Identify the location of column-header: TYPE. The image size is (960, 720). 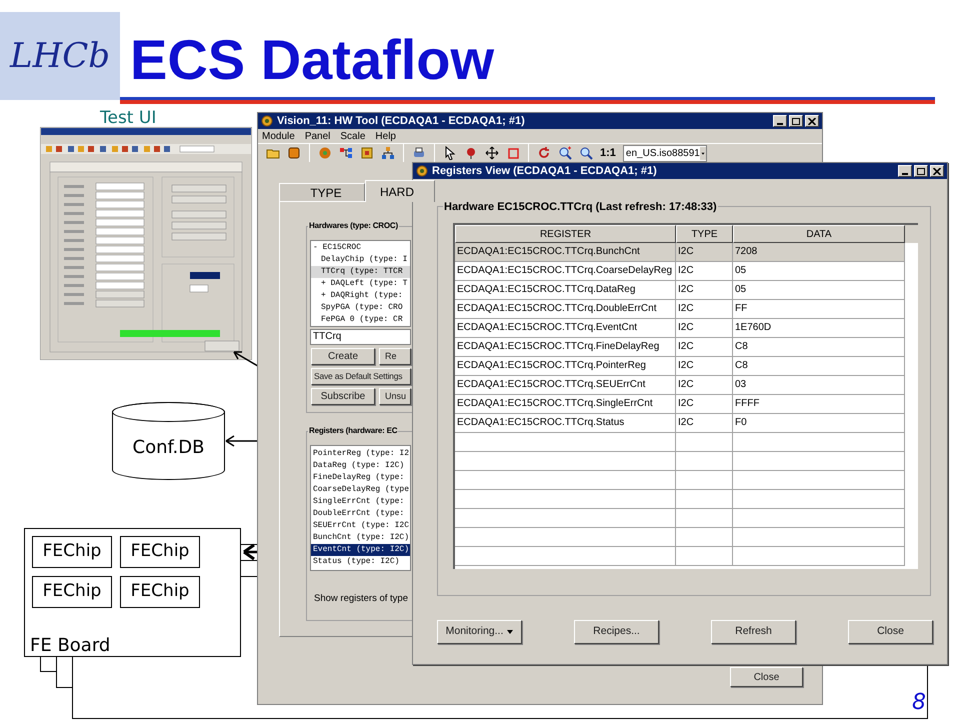
(704, 234).